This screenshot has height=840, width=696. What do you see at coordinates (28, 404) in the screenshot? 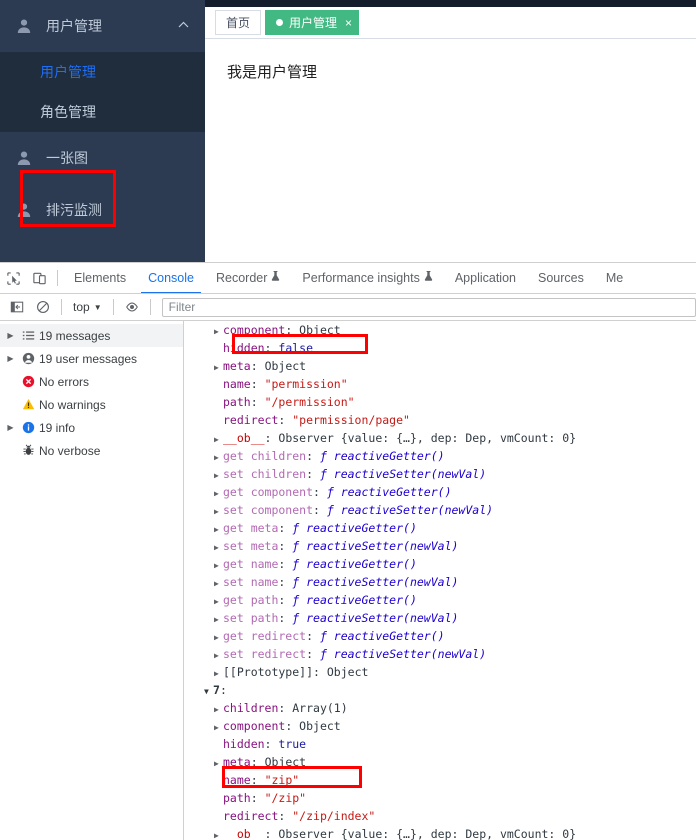
I see `warning-icon` at bounding box center [28, 404].